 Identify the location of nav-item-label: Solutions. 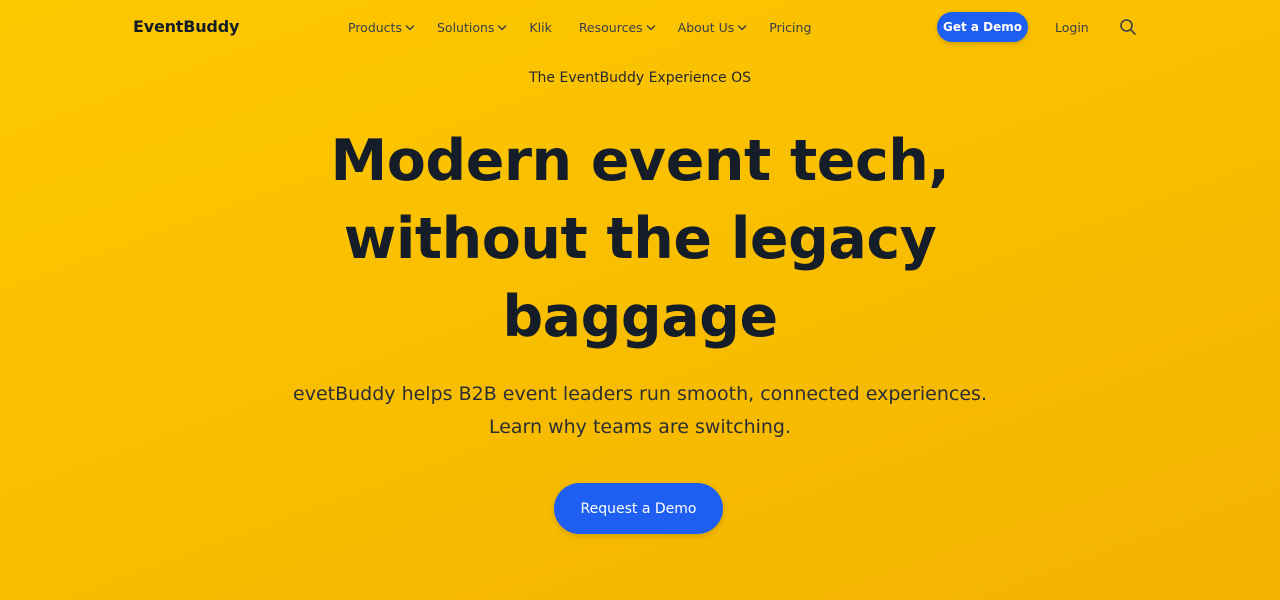
(465, 27).